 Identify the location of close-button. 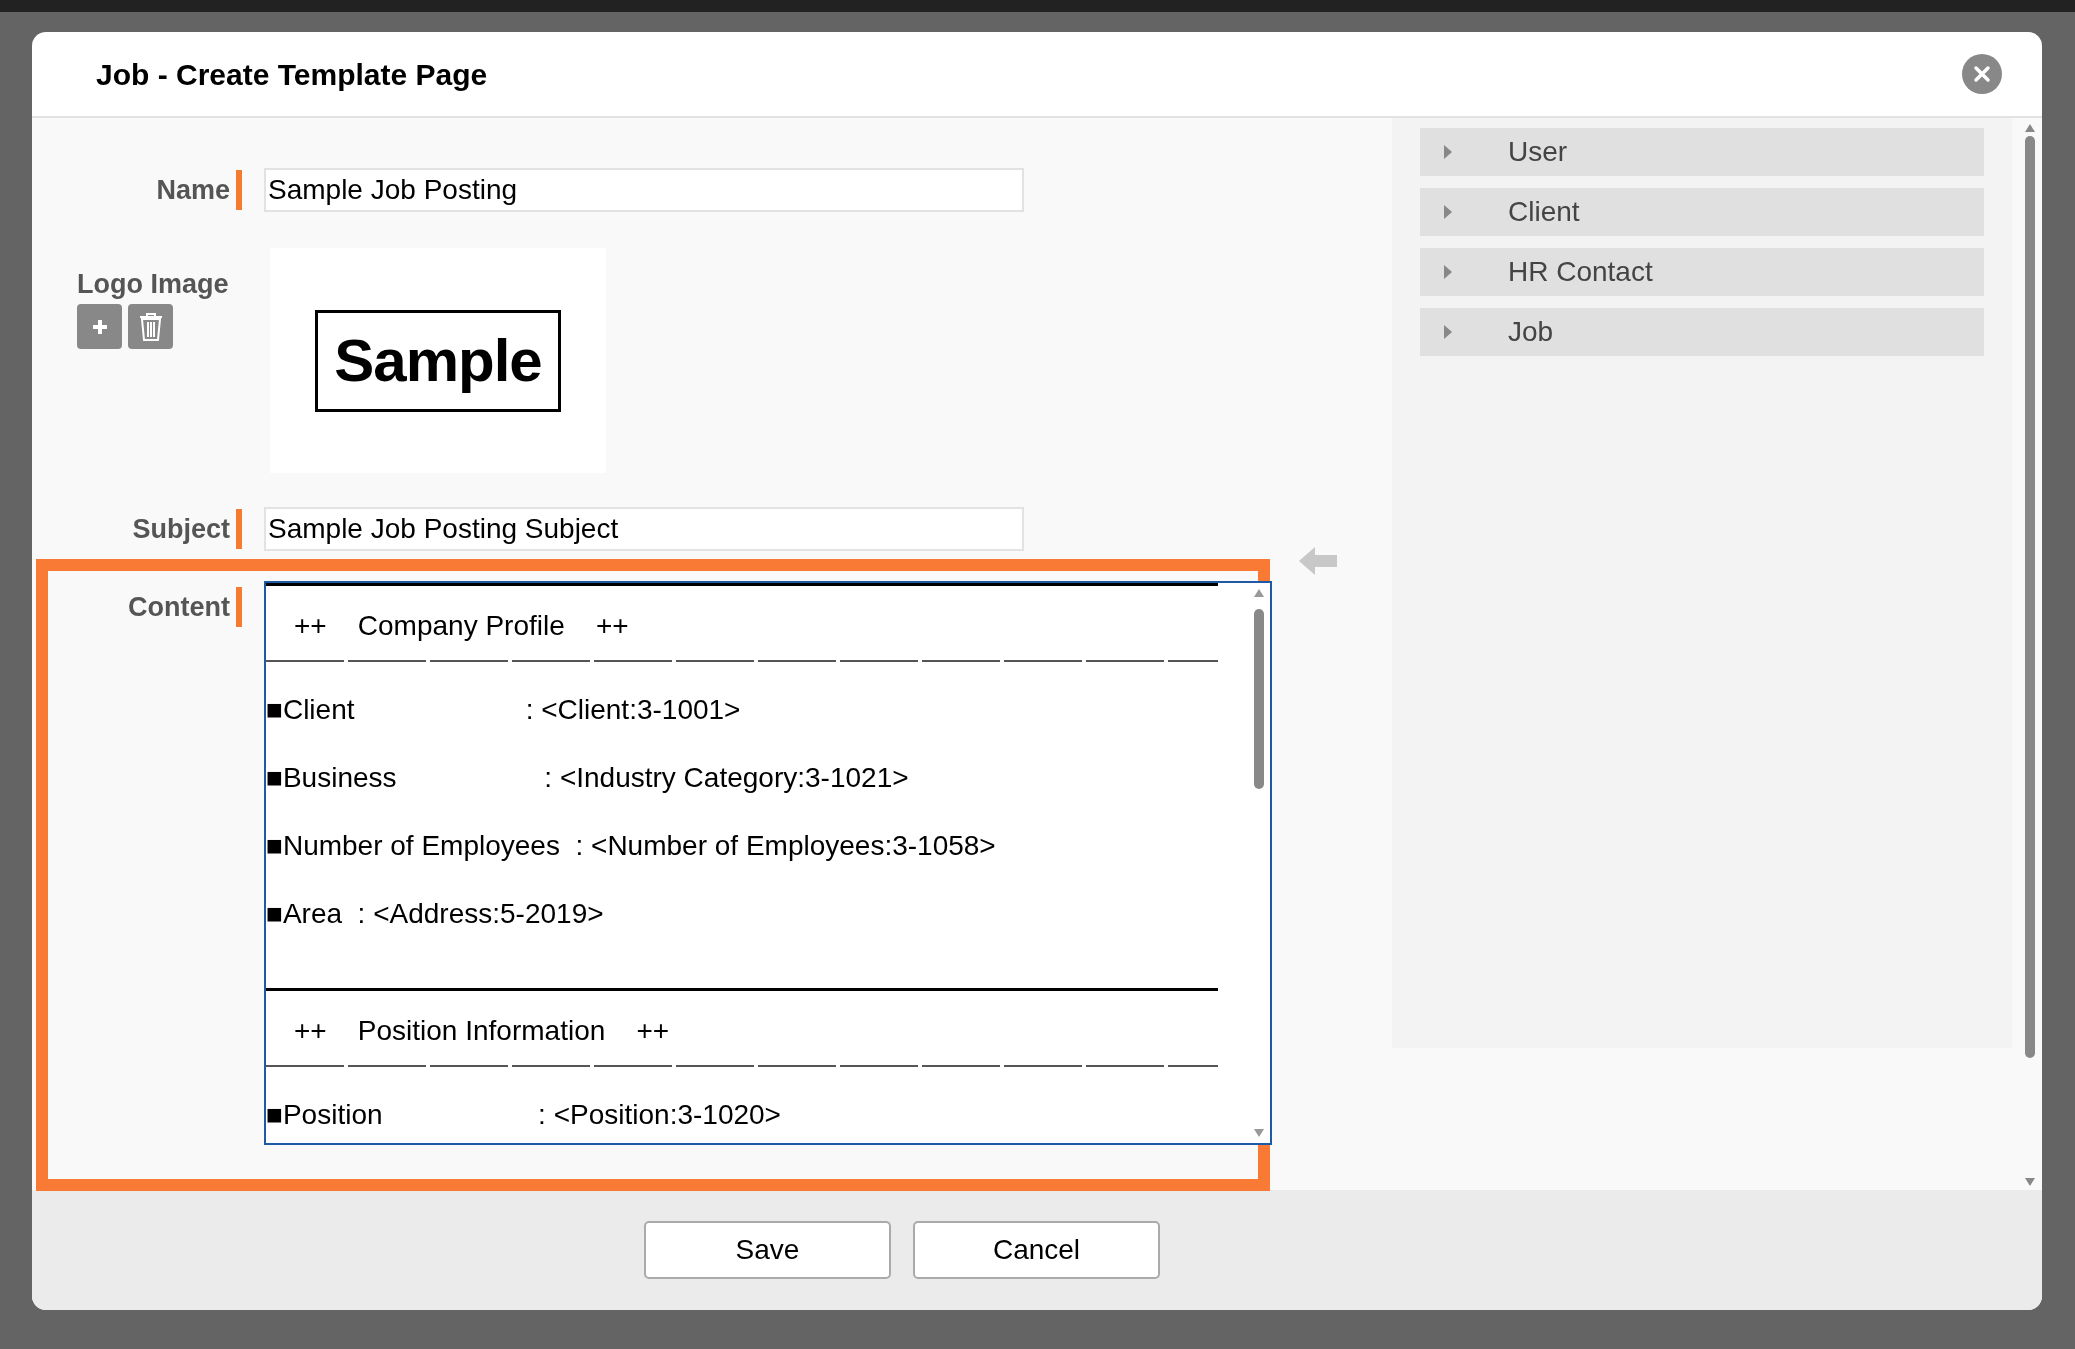
(1982, 74).